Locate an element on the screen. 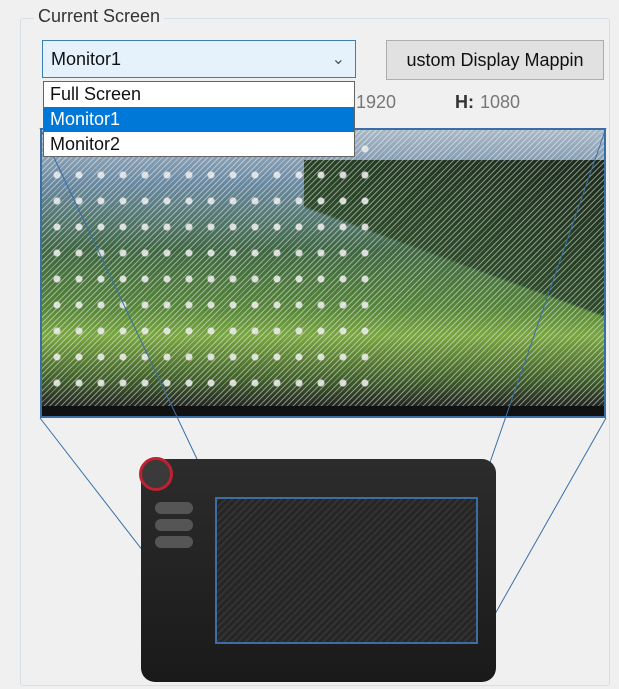  dropdown-option-full-screen: Full Screen is located at coordinates (199, 94).